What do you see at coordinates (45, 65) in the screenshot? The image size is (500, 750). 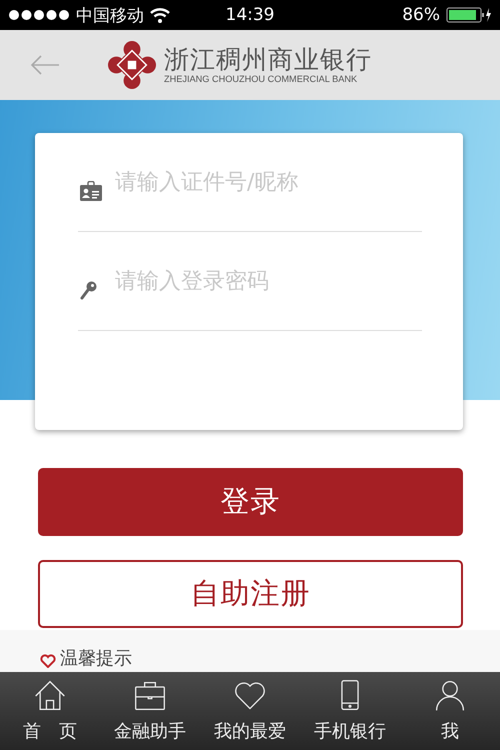 I see `back-arrow-icon` at bounding box center [45, 65].